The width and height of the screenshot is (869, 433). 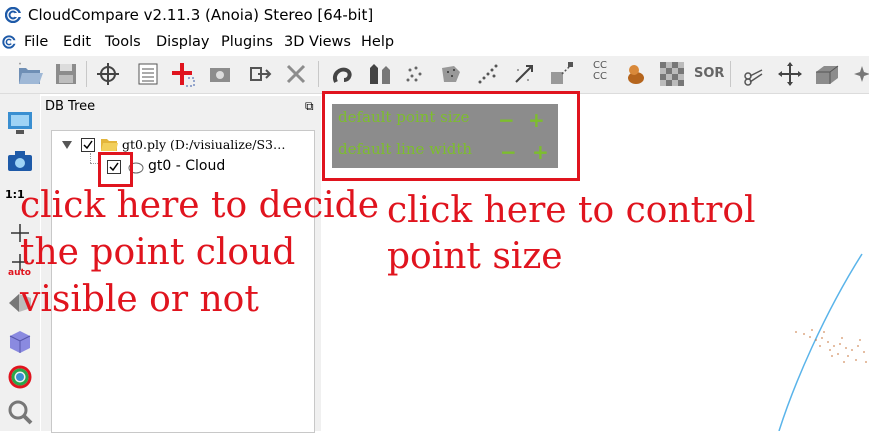 I want to click on annotation-line: the point cloud, so click(x=158, y=252).